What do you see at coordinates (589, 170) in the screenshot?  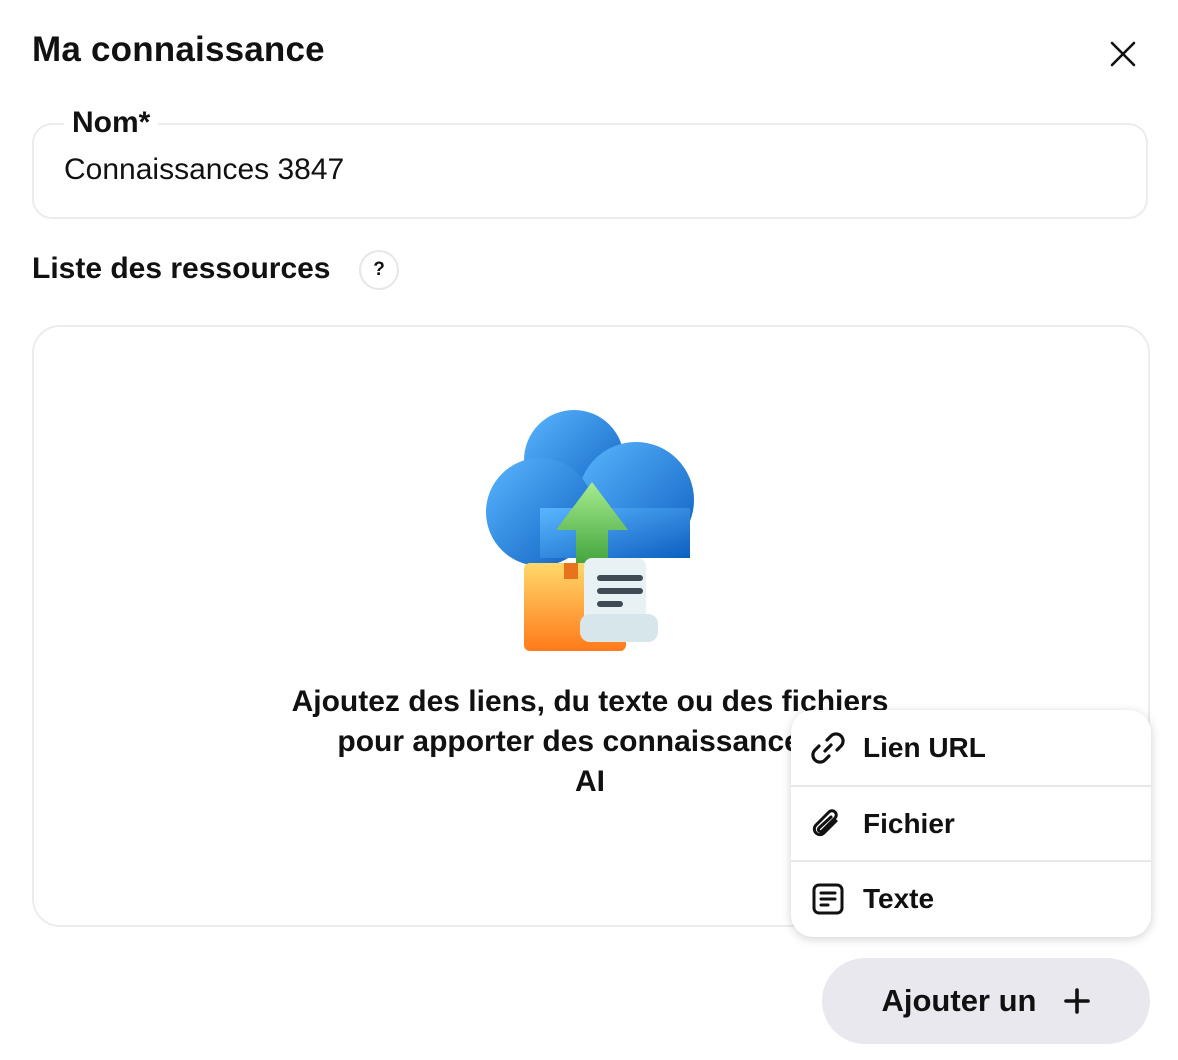 I see `name-input` at bounding box center [589, 170].